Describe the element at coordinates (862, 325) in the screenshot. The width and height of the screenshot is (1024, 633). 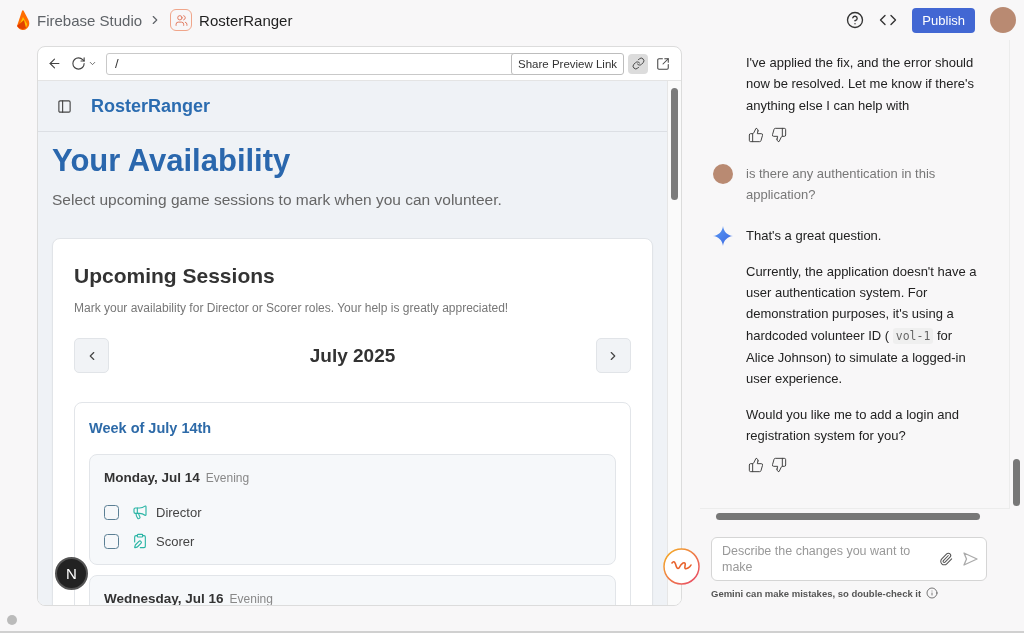
I see `message-text: Currently, the application doesn't have a user authentication system. For demonstration purposes, it's using a hardcoded volunteer ID ( vol-1 for Alice Johnson) to simulate a logged-in user experience.` at that location.